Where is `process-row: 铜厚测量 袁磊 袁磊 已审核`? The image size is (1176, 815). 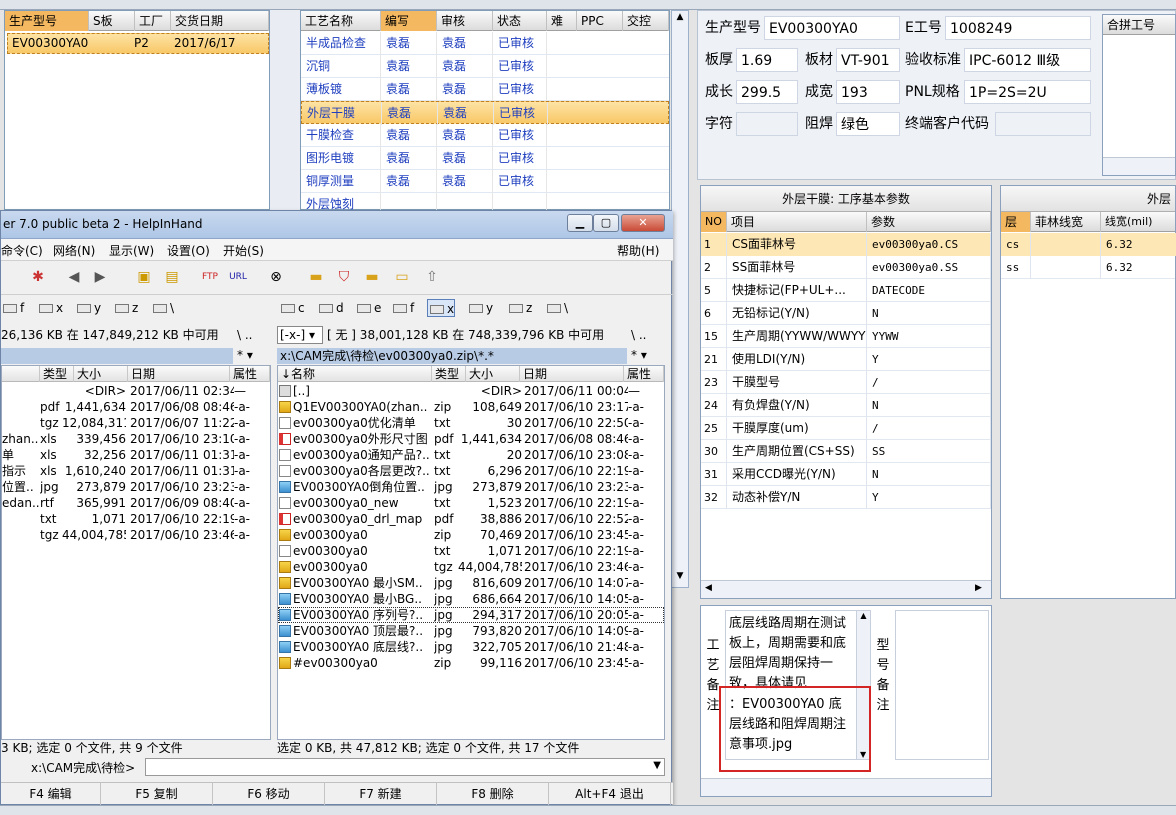
process-row: 铜厚测量 袁磊 袁磊 已审核 is located at coordinates (485, 181).